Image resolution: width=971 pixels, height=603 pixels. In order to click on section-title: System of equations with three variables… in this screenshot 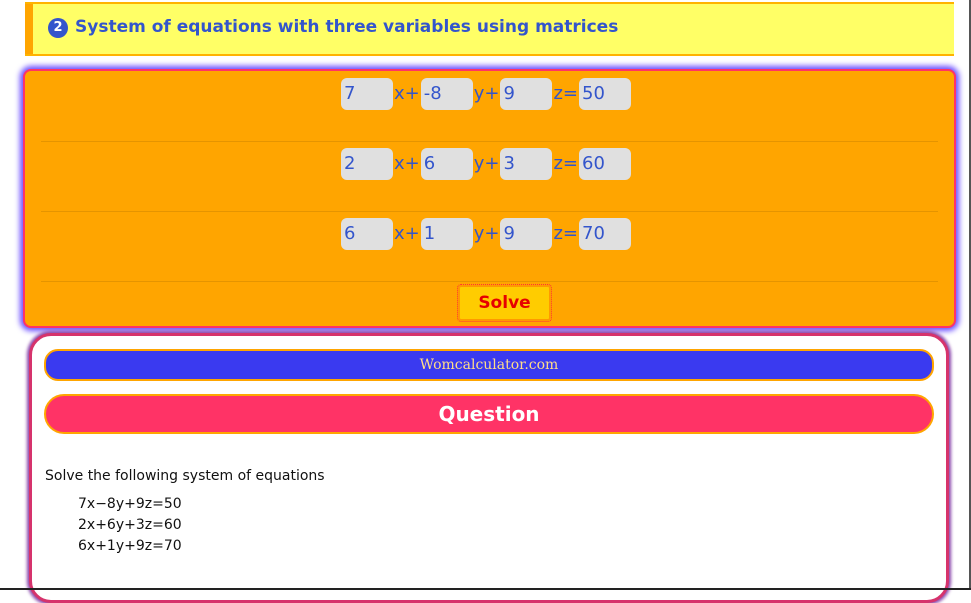, I will do `click(347, 27)`.